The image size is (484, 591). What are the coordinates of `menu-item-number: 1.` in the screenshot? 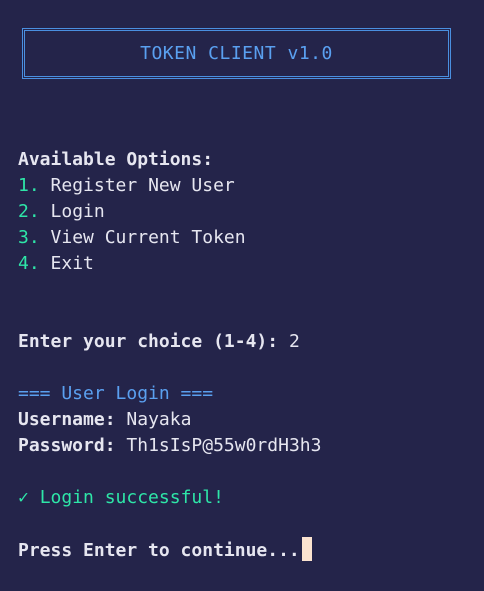 It's located at (29, 185).